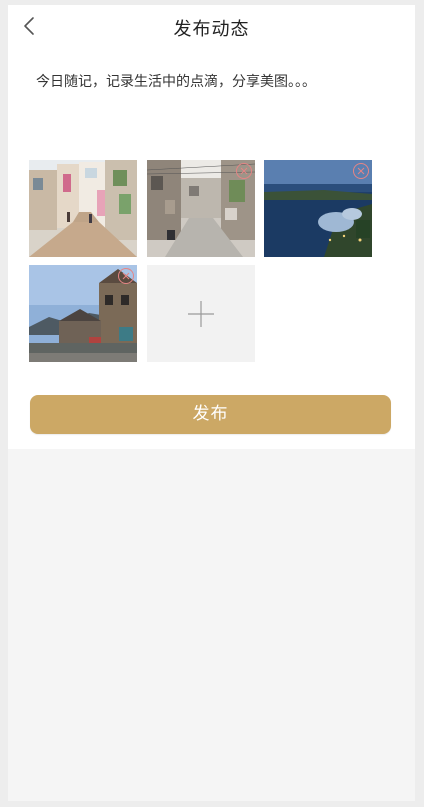 The height and width of the screenshot is (807, 424). Describe the element at coordinates (210, 414) in the screenshot. I see `publish-button: 发布` at that location.